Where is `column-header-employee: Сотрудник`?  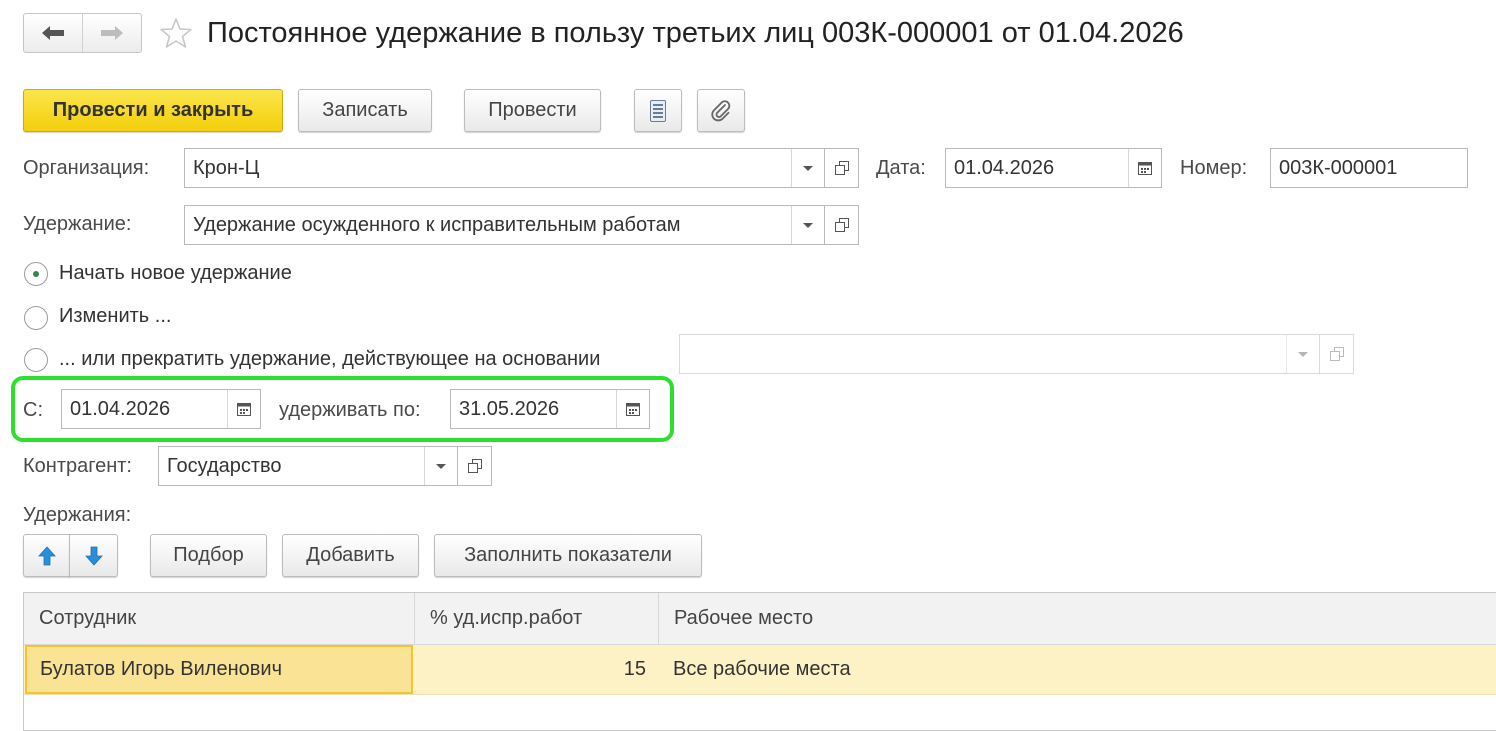 column-header-employee: Сотрудник is located at coordinates (219, 618).